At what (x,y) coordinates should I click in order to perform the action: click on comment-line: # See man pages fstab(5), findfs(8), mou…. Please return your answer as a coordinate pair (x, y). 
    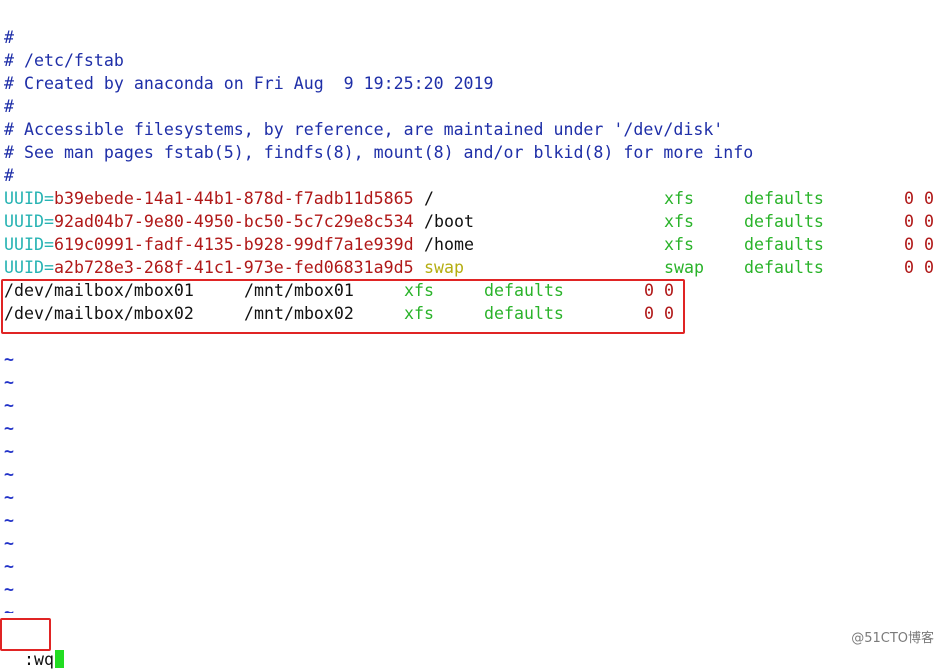
    Looking at the image, I should click on (379, 152).